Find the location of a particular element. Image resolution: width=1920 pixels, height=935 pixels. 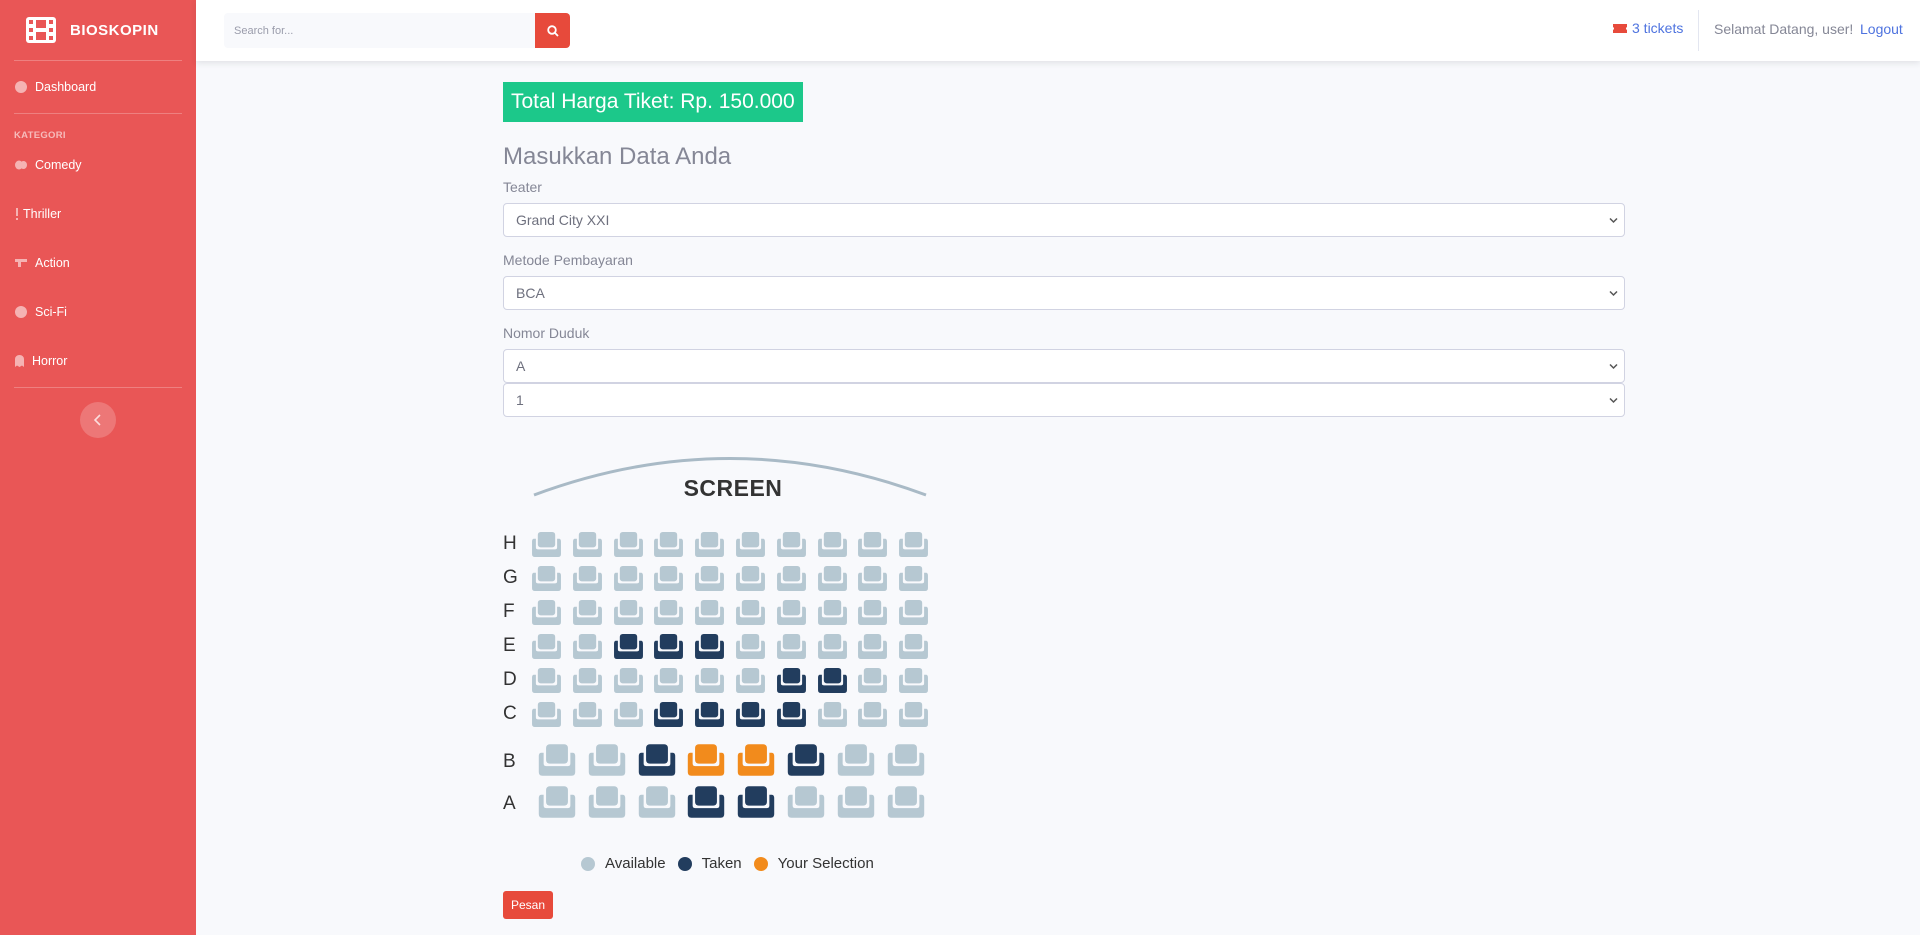

legend-taken-label: Taken is located at coordinates (721, 863).